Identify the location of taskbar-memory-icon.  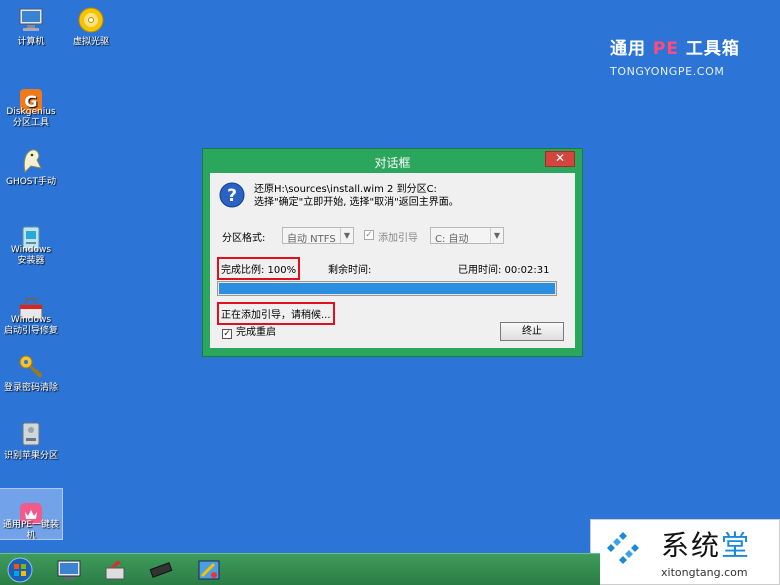
(161, 570).